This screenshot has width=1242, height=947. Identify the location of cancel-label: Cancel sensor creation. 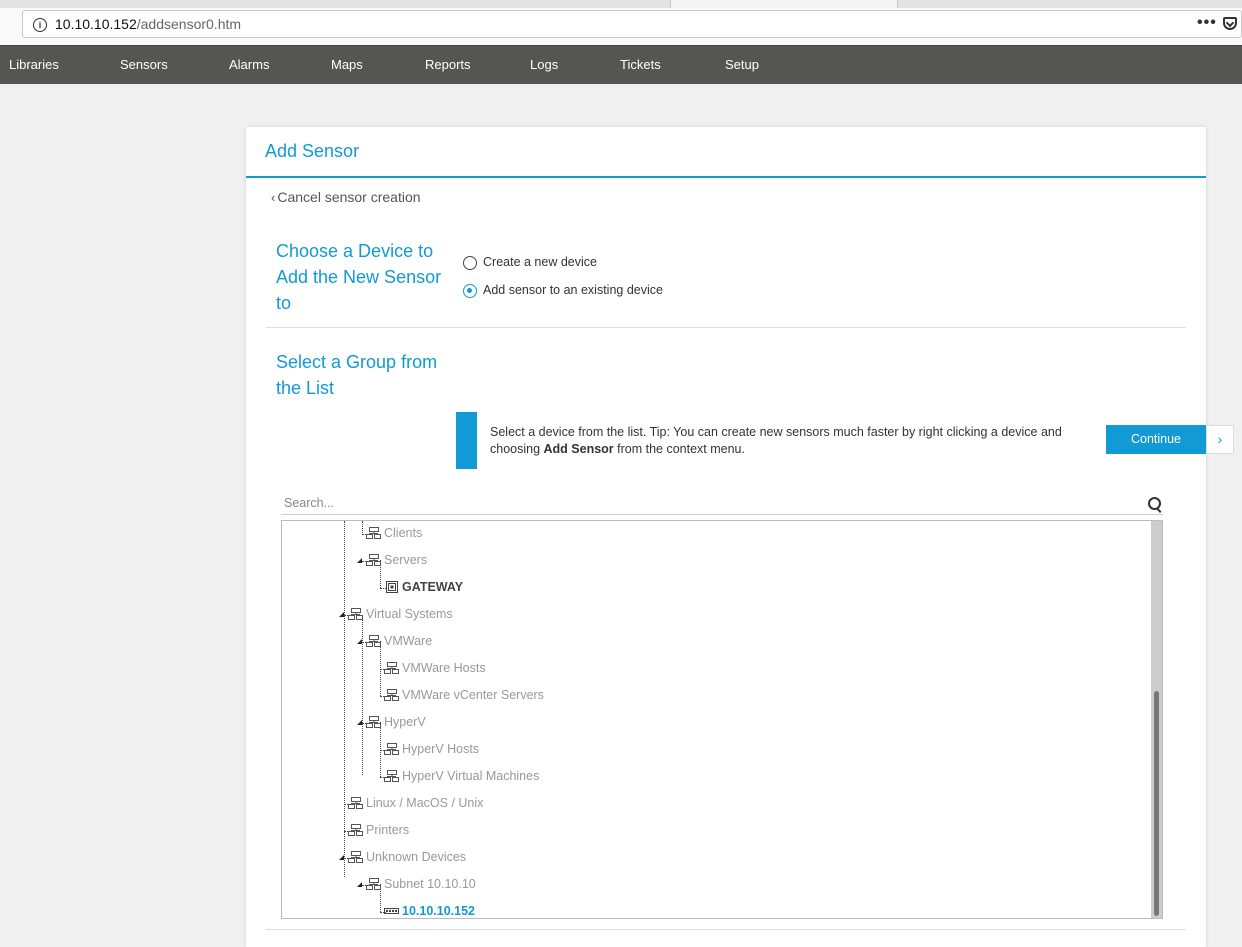
(349, 197).